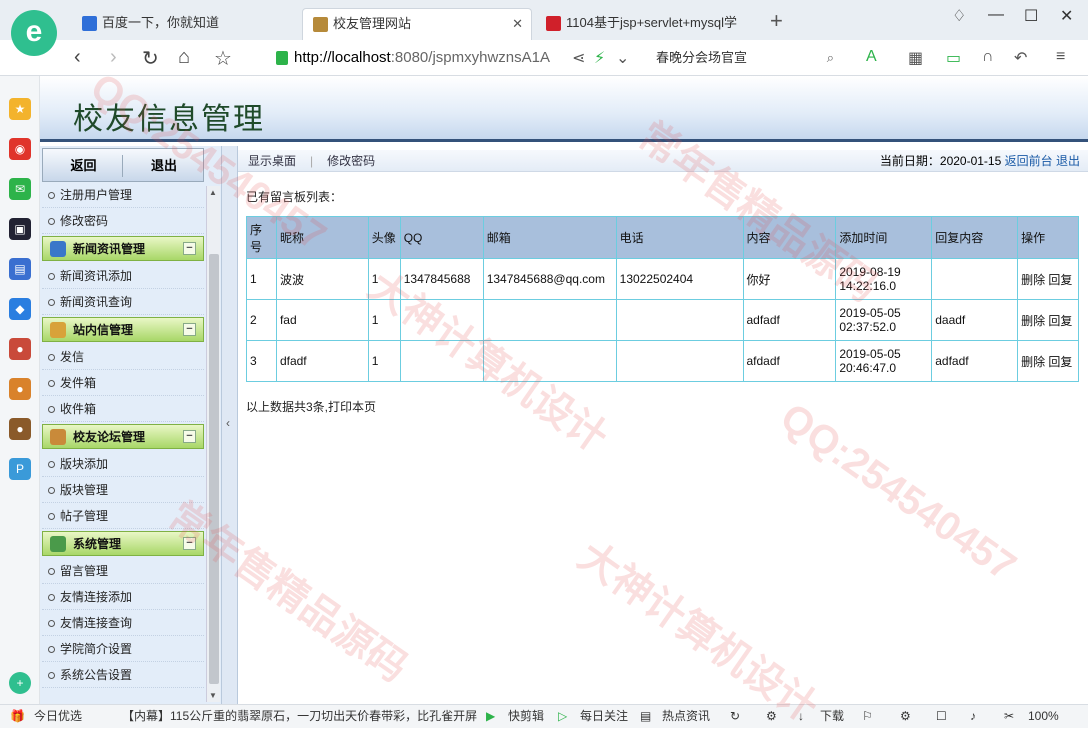 Image resolution: width=1088 pixels, height=733 pixels. Describe the element at coordinates (20, 309) in the screenshot. I see `chat-icon: ◆` at that location.